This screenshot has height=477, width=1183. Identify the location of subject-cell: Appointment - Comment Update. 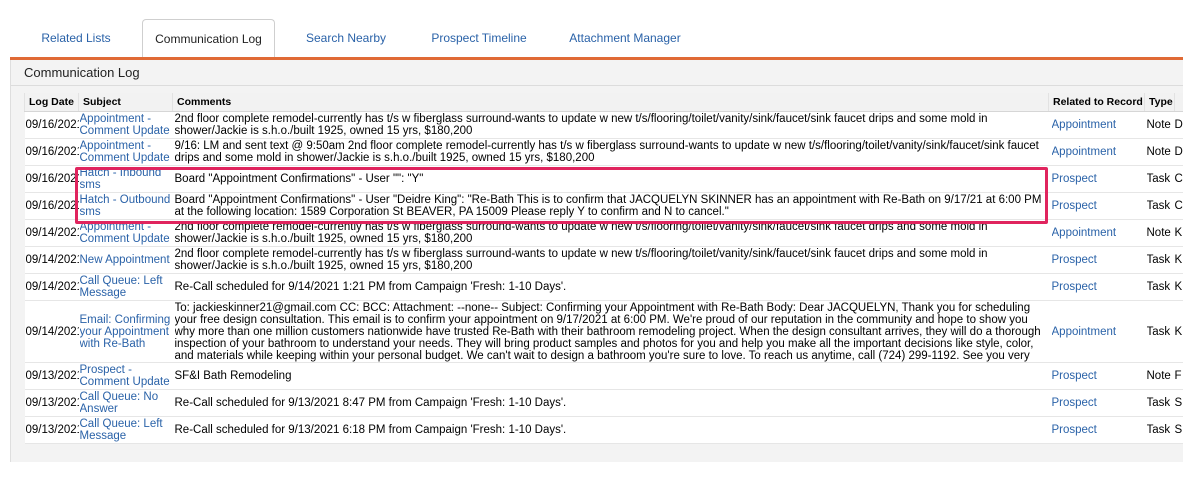
(125, 152).